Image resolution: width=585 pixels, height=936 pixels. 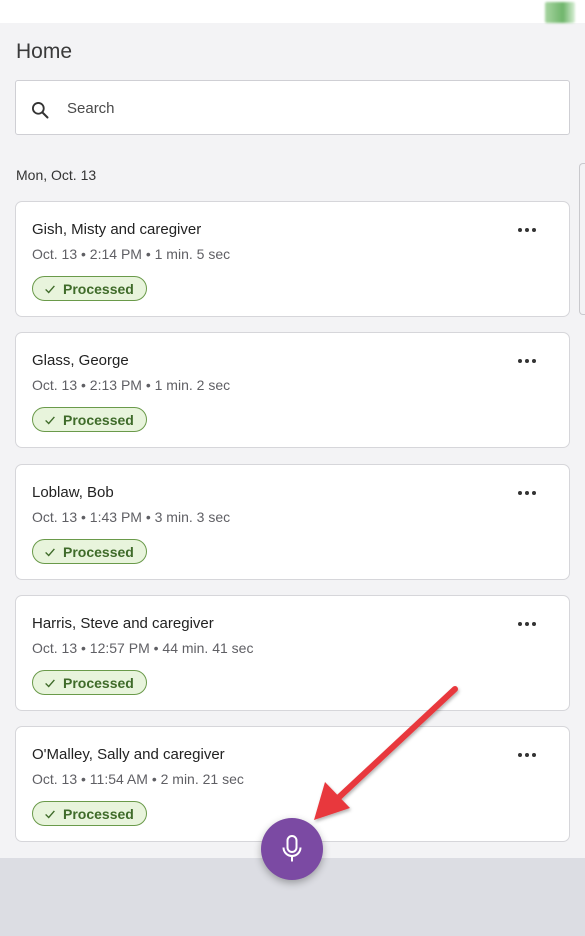 What do you see at coordinates (128, 754) in the screenshot?
I see `patient-name: O'Malley, Sally and caregiver` at bounding box center [128, 754].